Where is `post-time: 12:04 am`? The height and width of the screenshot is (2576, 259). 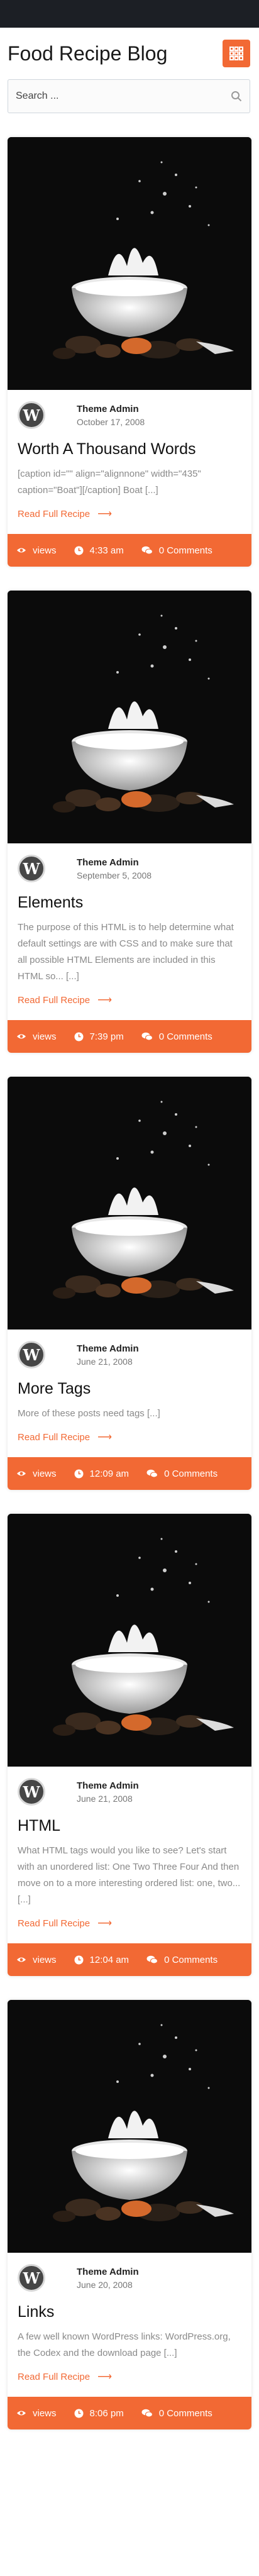 post-time: 12:04 am is located at coordinates (110, 1959).